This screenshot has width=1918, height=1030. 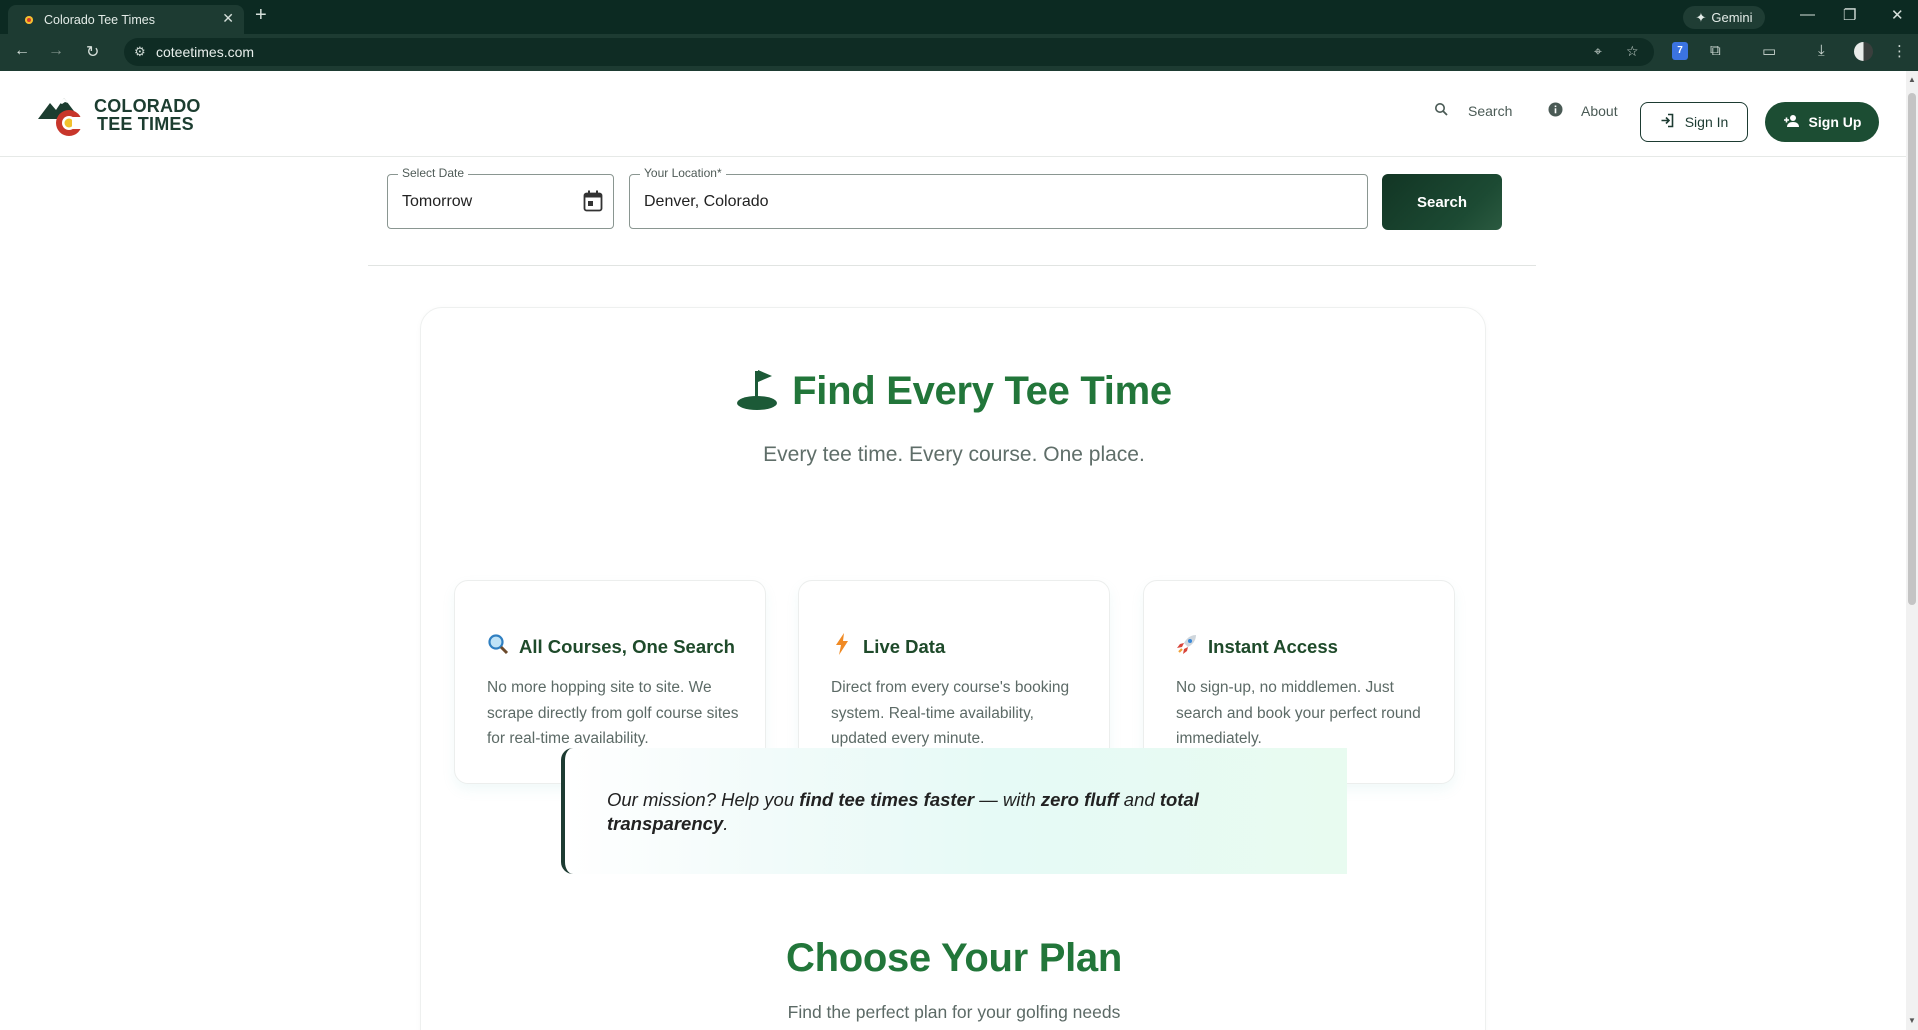 I want to click on tab-close-icon: ✕, so click(x=228, y=18).